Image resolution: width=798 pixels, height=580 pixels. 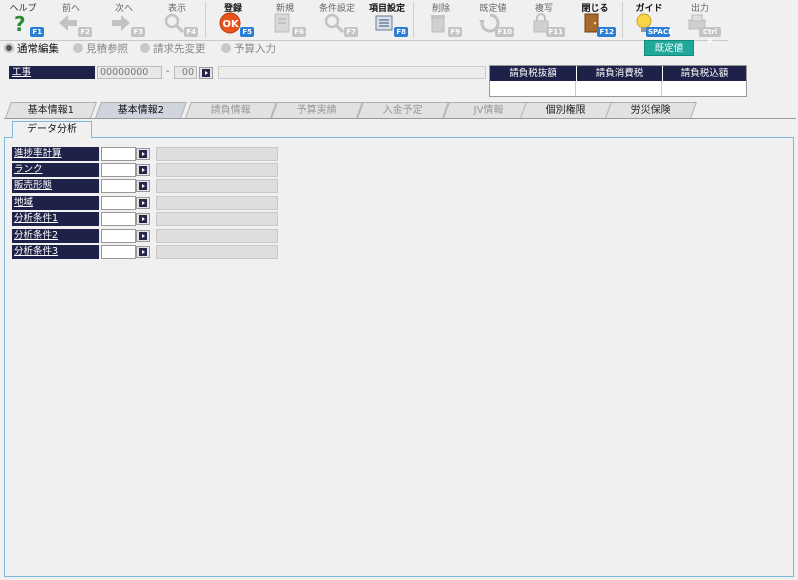 I want to click on sales-type-name, so click(x=217, y=186).